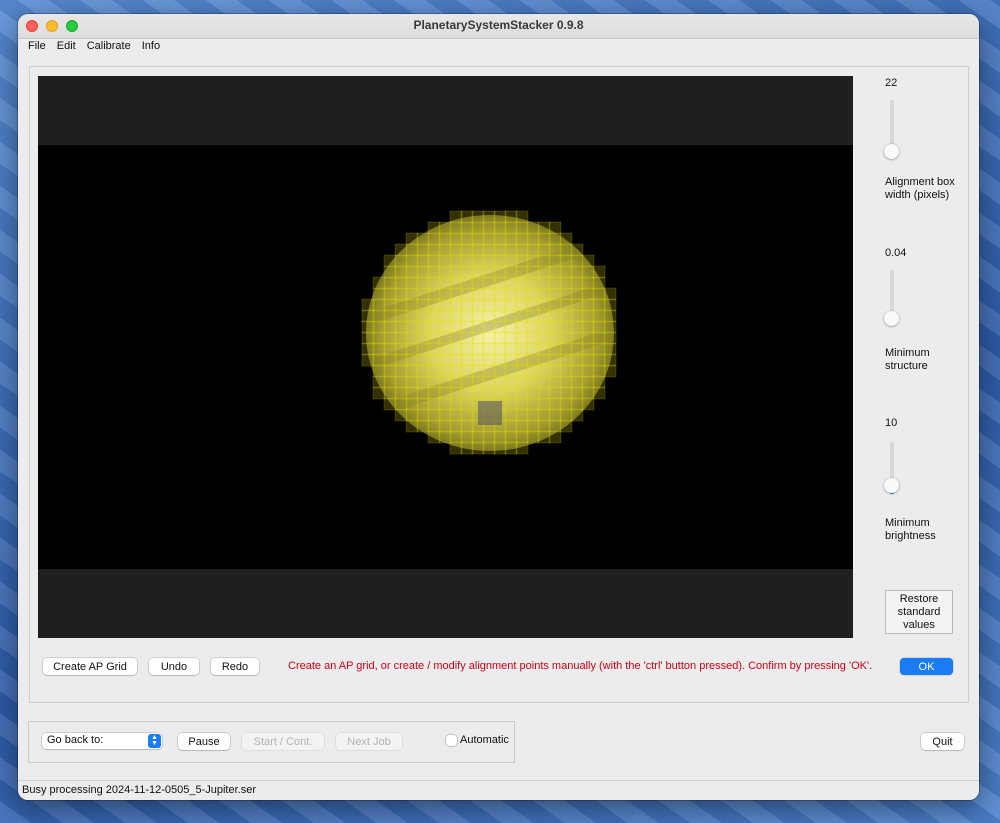 This screenshot has width=1000, height=823. Describe the element at coordinates (235, 666) in the screenshot. I see `redo-button: Redo` at that location.